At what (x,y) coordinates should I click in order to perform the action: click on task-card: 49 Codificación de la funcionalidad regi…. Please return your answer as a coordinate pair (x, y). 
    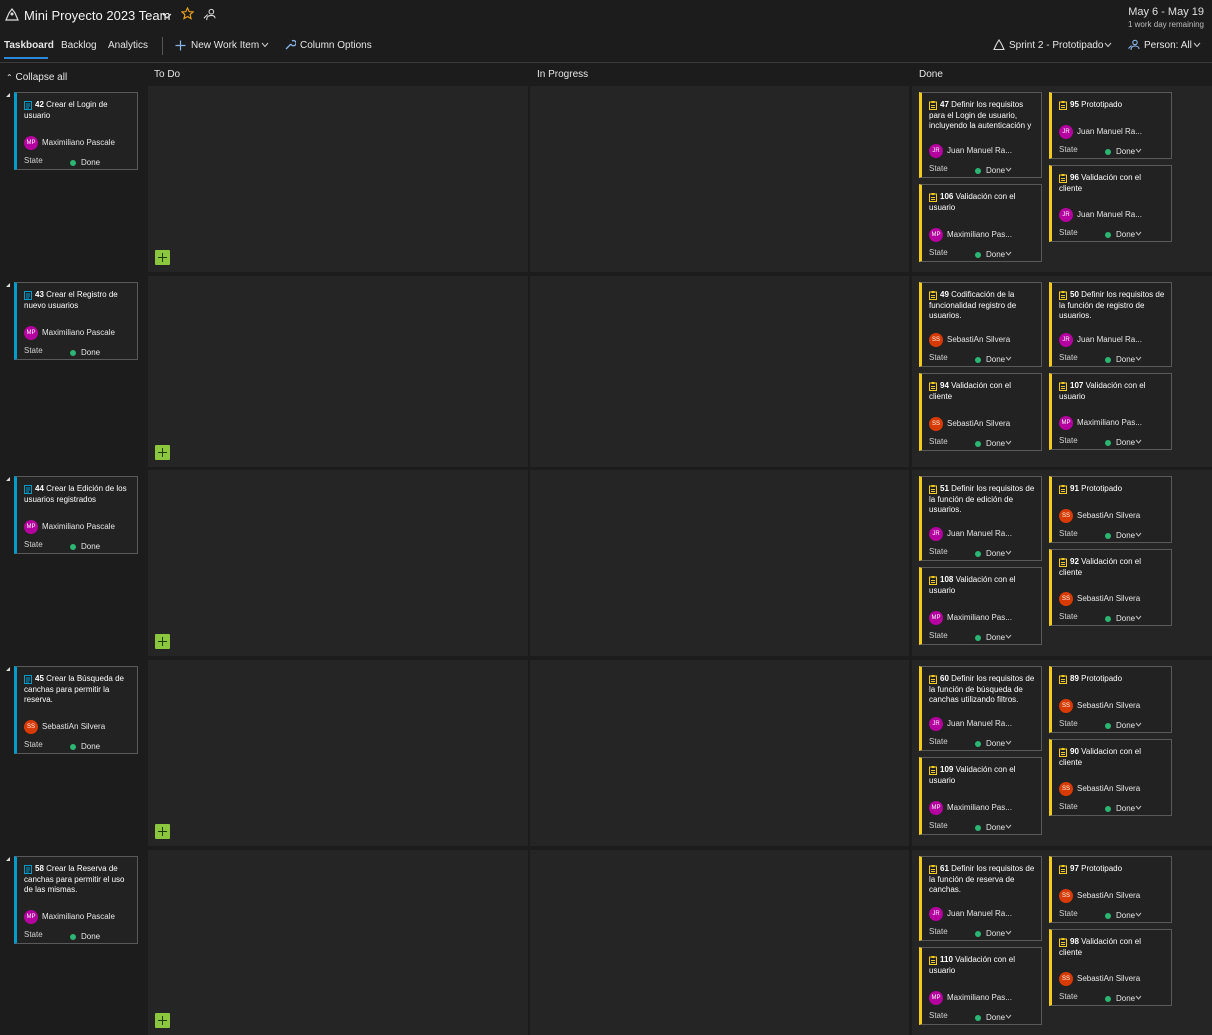
    Looking at the image, I should click on (980, 324).